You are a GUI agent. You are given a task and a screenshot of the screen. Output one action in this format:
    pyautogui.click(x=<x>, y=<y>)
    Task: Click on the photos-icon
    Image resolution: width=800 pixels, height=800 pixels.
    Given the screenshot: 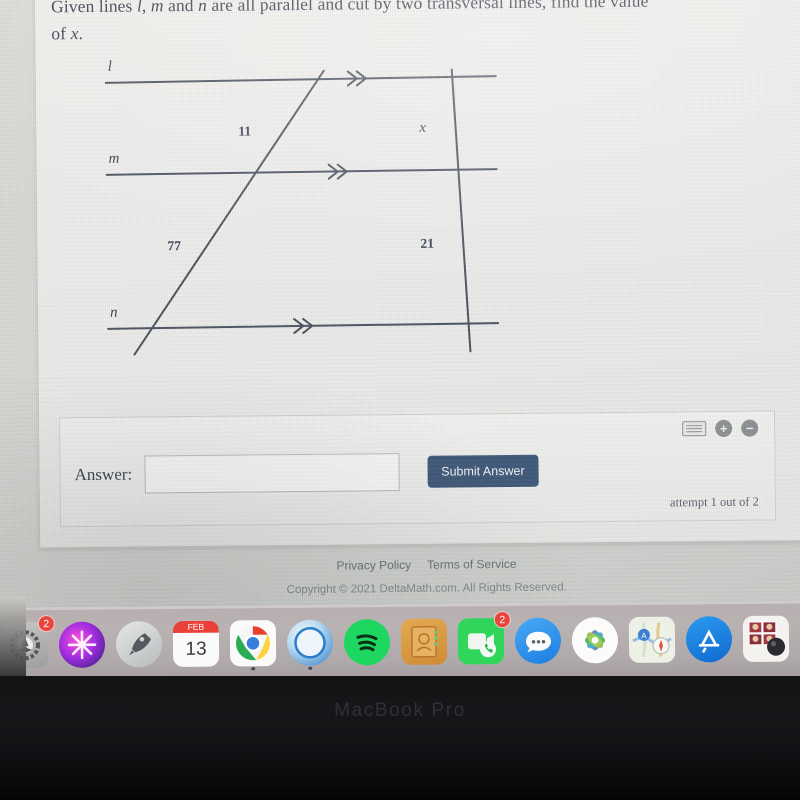 What is the action you would take?
    pyautogui.click(x=595, y=640)
    